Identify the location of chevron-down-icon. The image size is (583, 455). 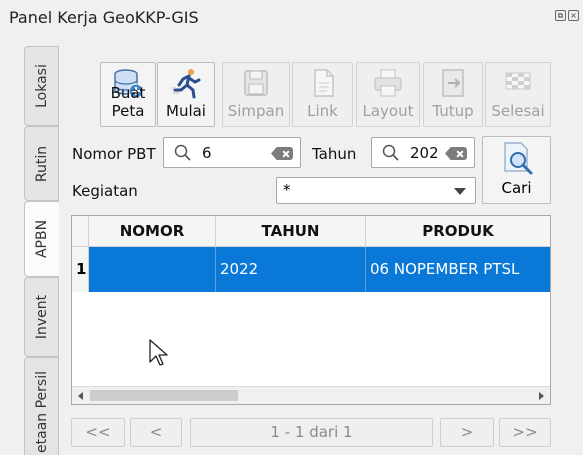
(460, 191).